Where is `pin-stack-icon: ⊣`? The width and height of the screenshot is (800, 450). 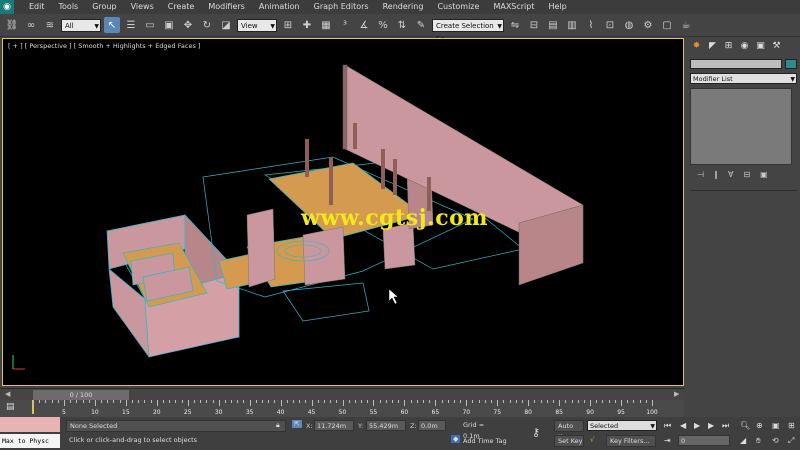 pin-stack-icon: ⊣ is located at coordinates (700, 174).